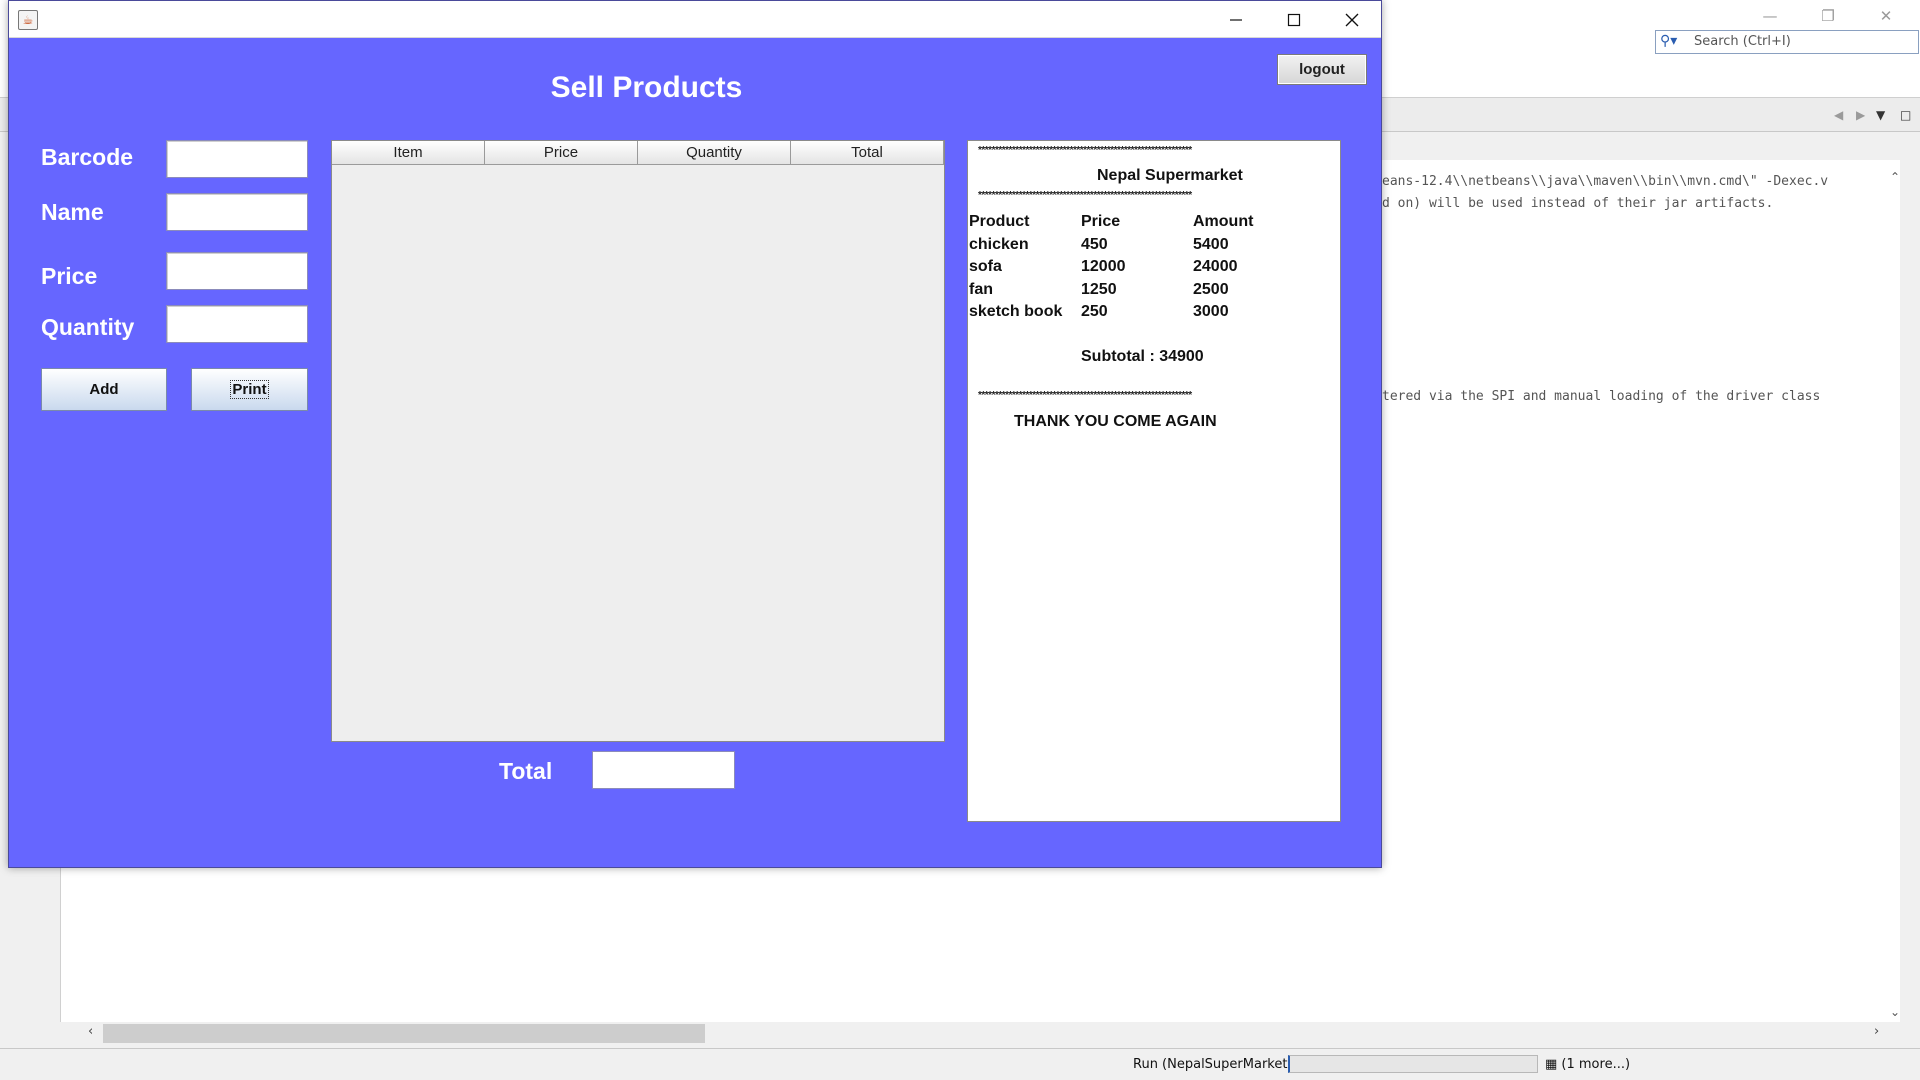  I want to click on page-title: Sell Products, so click(646, 87).